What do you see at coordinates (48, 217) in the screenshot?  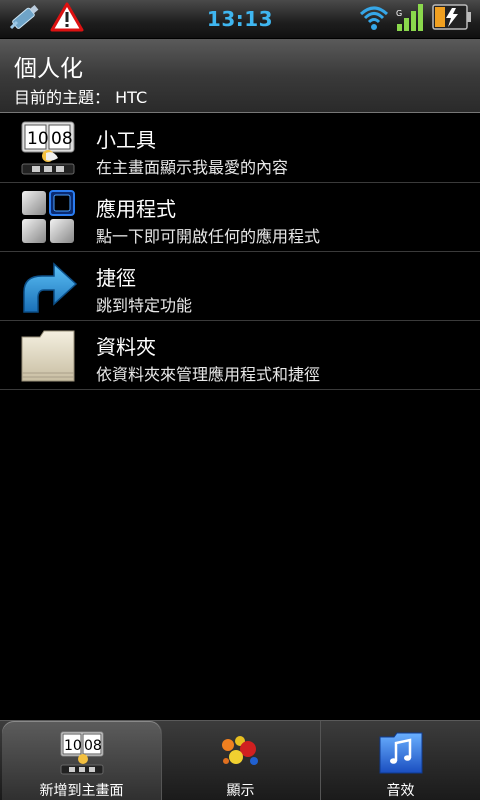 I see `app-grid-icon` at bounding box center [48, 217].